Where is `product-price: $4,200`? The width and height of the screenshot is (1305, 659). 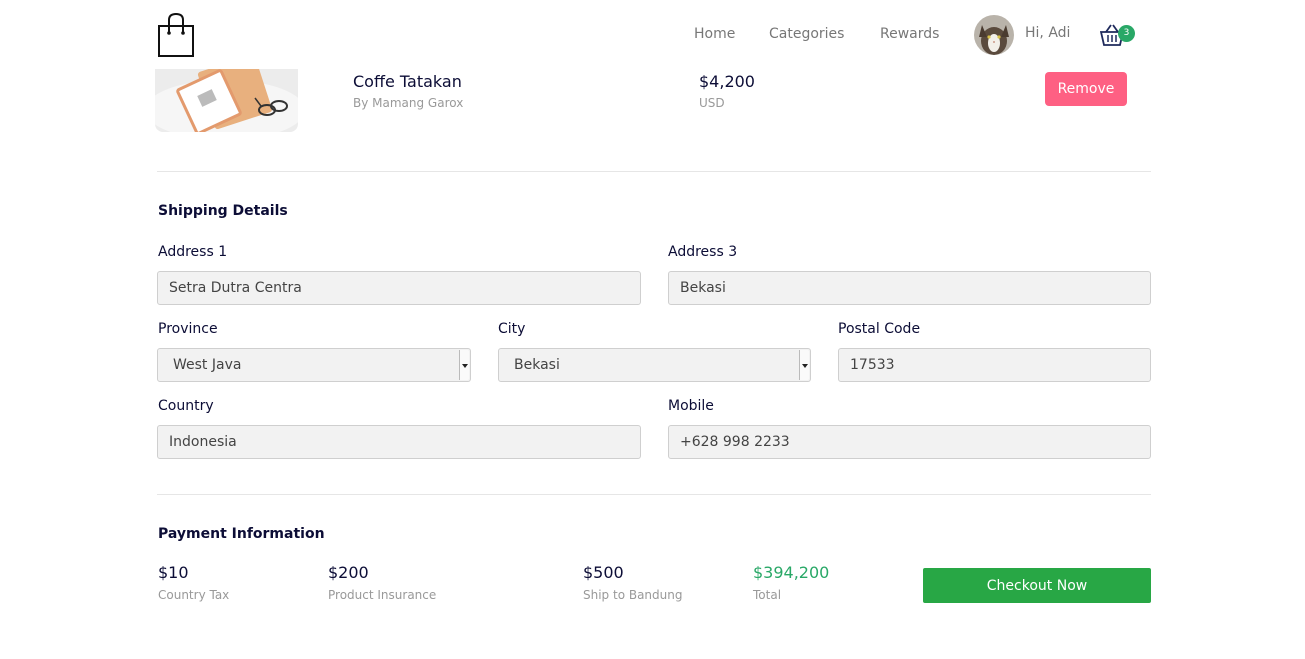 product-price: $4,200 is located at coordinates (727, 81).